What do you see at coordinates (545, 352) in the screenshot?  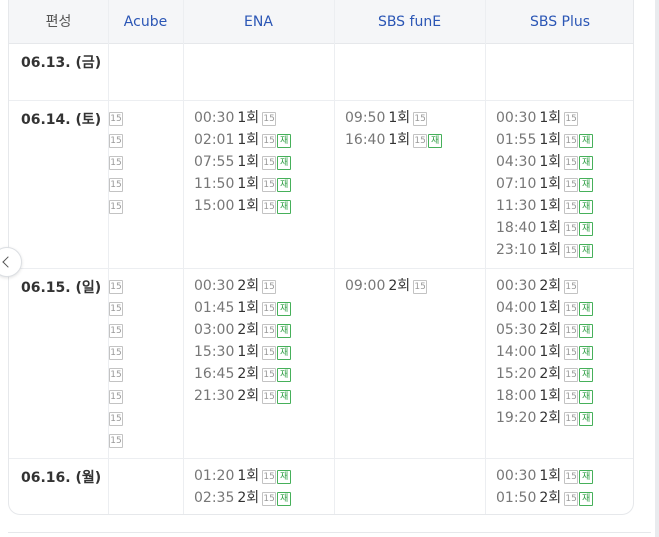 I see `schedule-entry: 14:00 1회 15 재` at bounding box center [545, 352].